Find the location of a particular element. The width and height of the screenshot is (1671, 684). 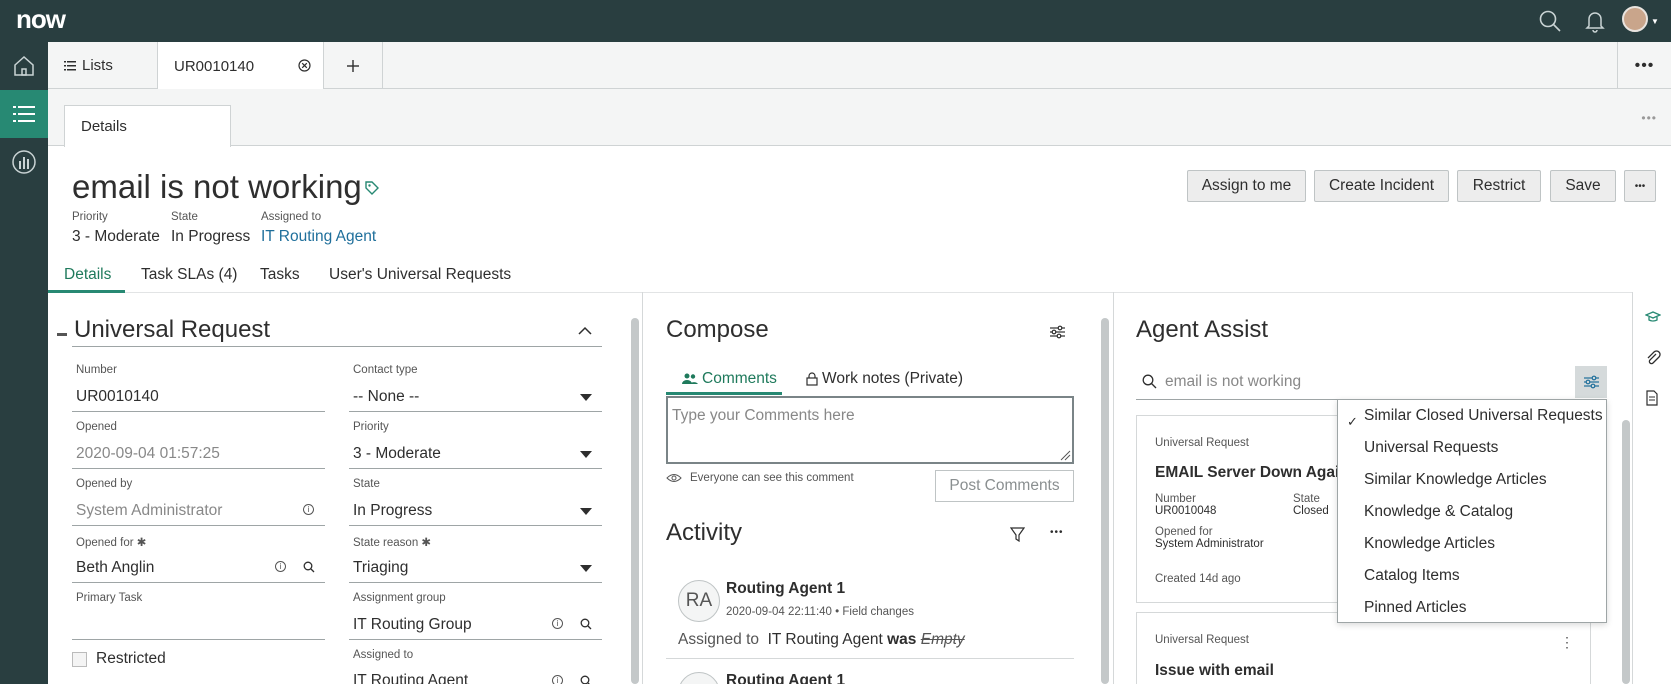

active-tab-indicator is located at coordinates (86, 291).